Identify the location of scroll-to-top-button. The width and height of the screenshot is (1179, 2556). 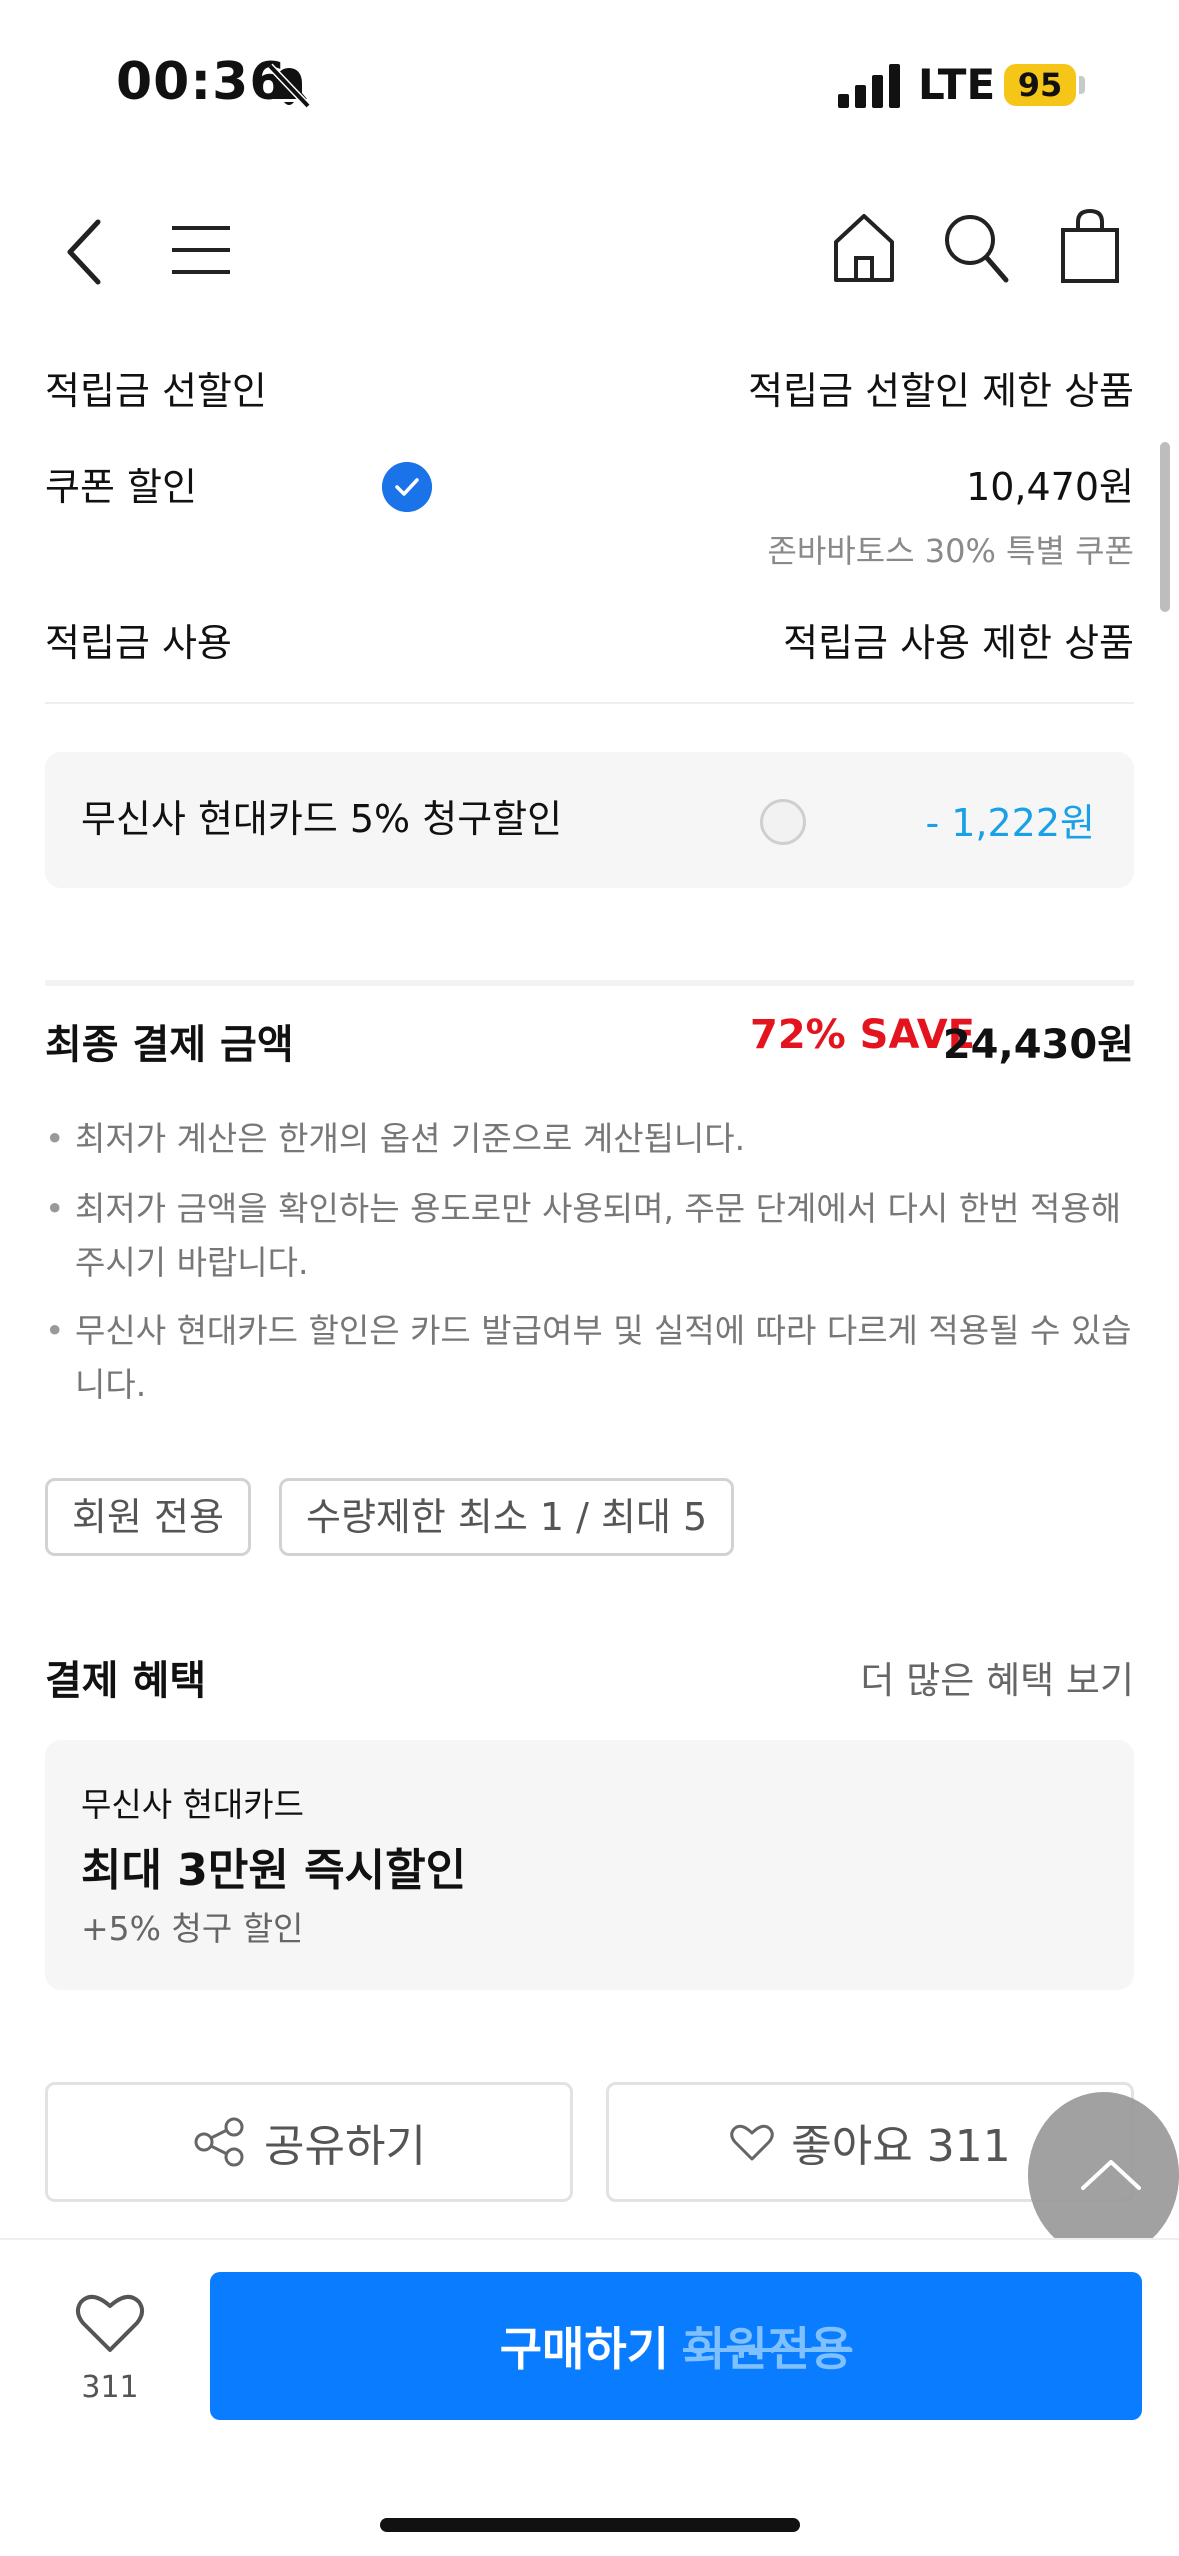
(1103, 2175).